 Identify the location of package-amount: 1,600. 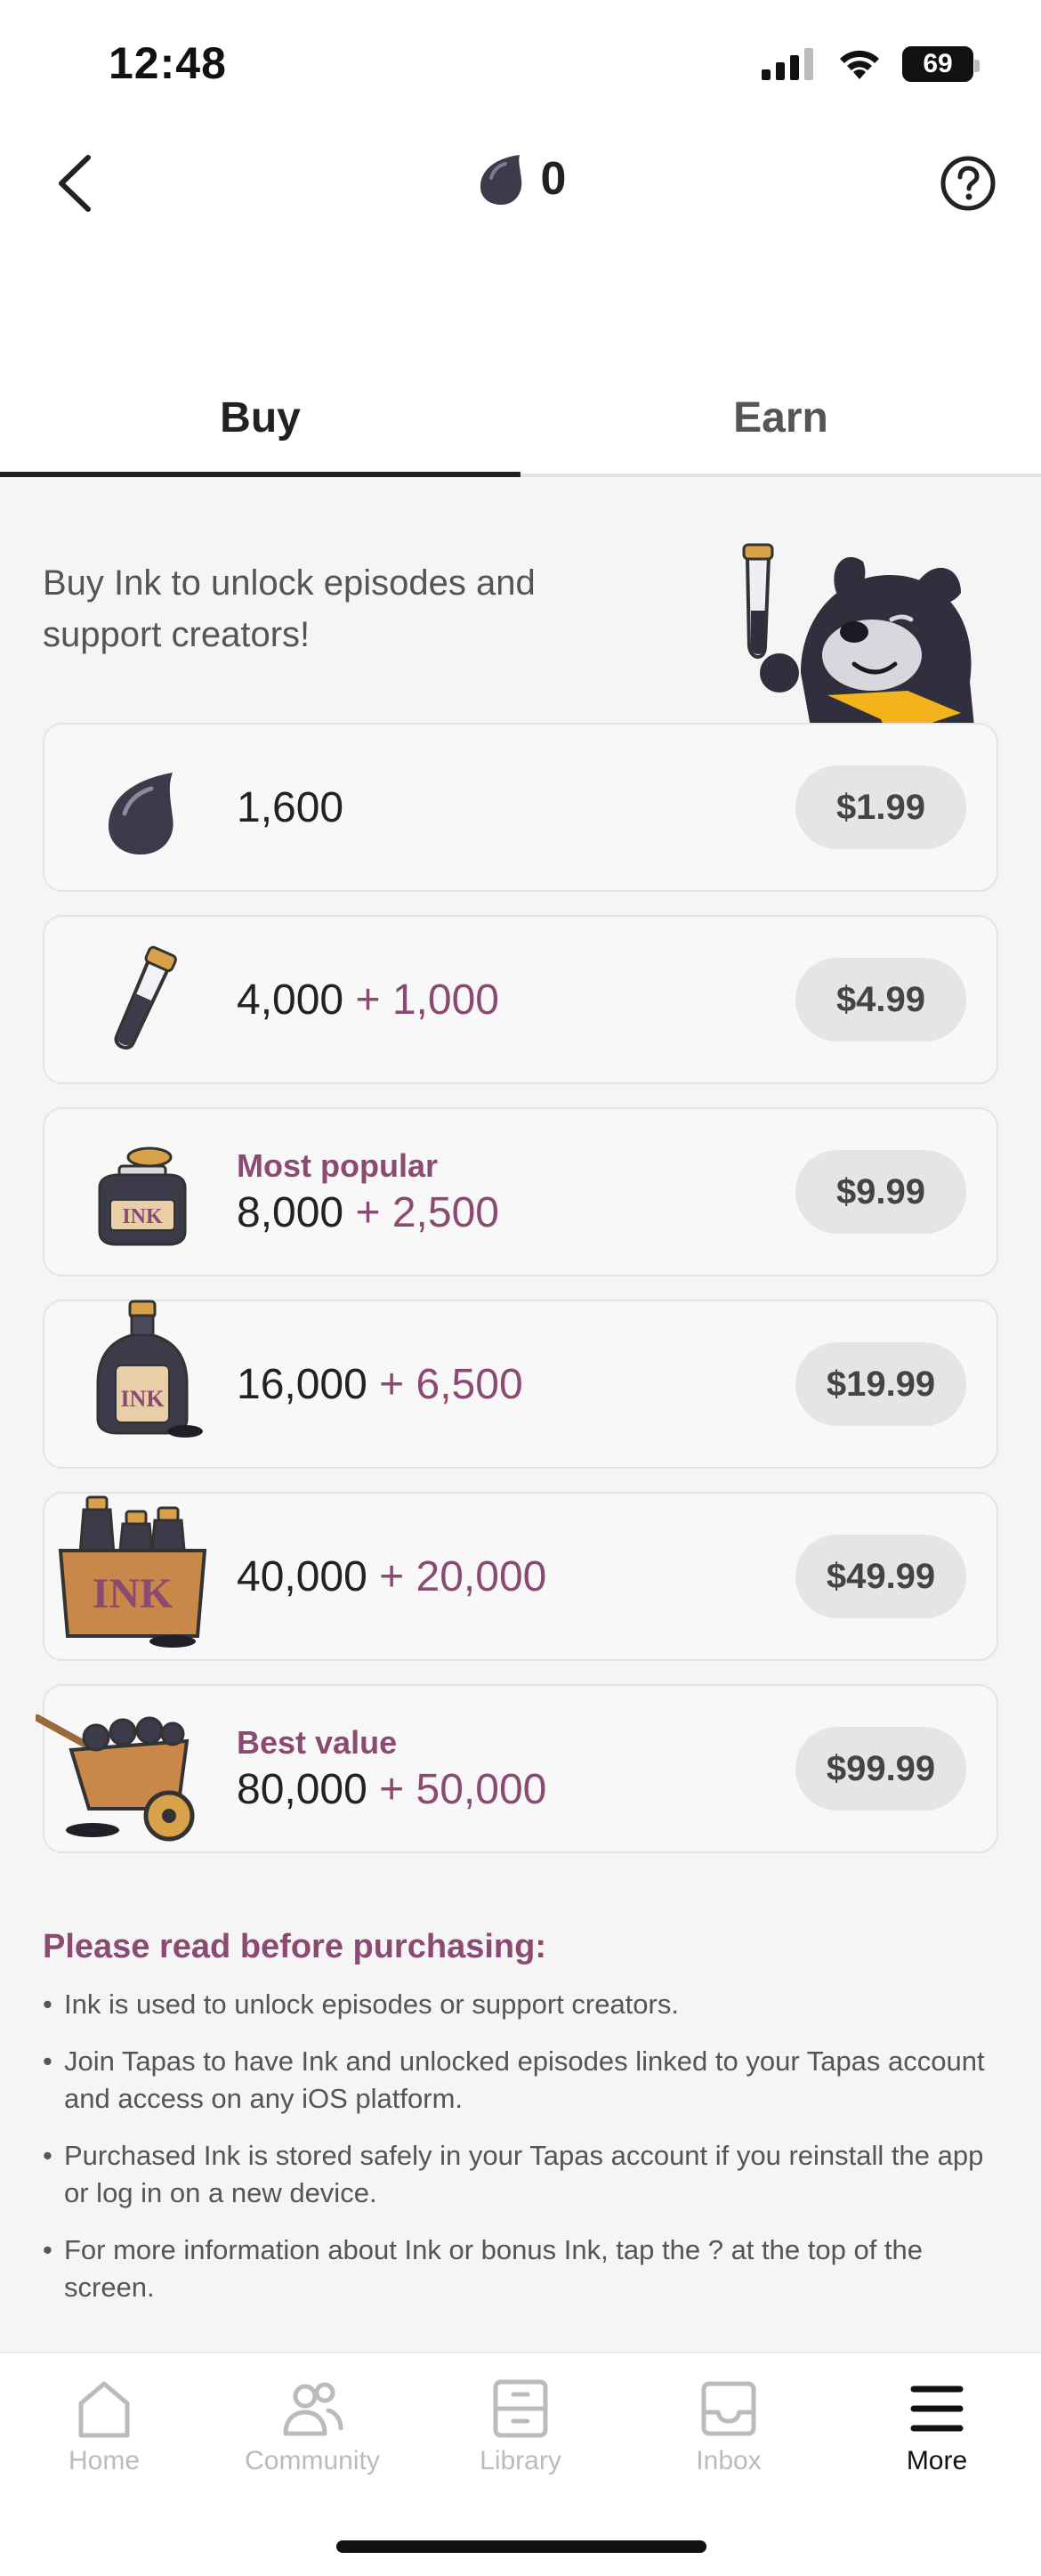
(290, 807).